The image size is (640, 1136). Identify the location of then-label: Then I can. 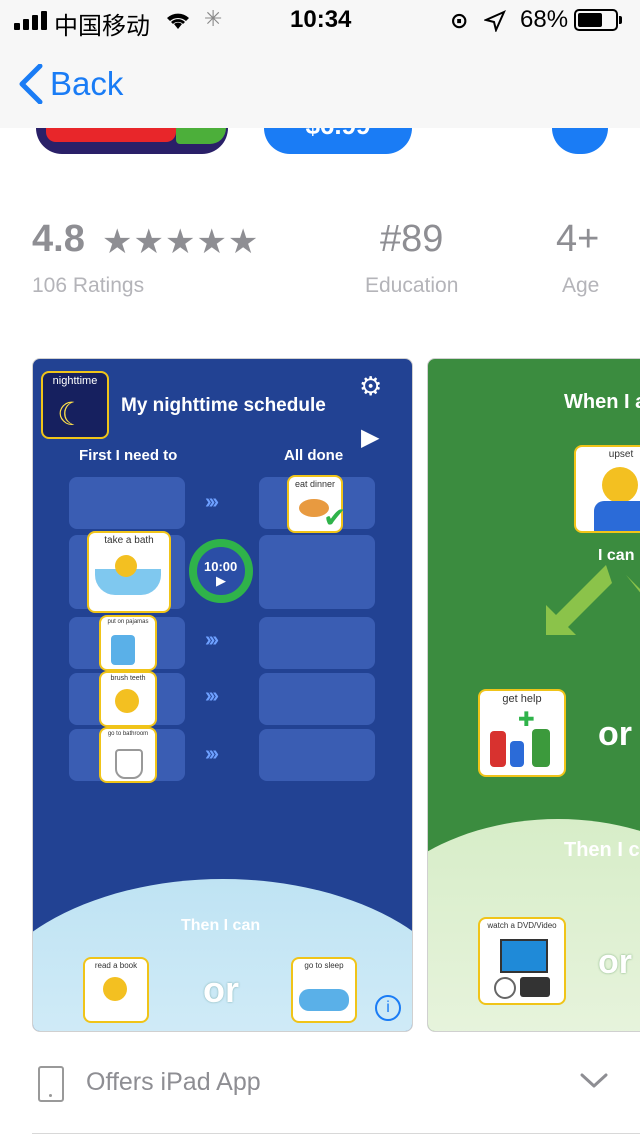
(221, 925).